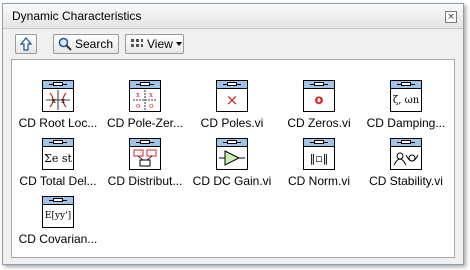 Image resolution: width=470 pixels, height=270 pixels. What do you see at coordinates (65, 44) in the screenshot?
I see `search-icon` at bounding box center [65, 44].